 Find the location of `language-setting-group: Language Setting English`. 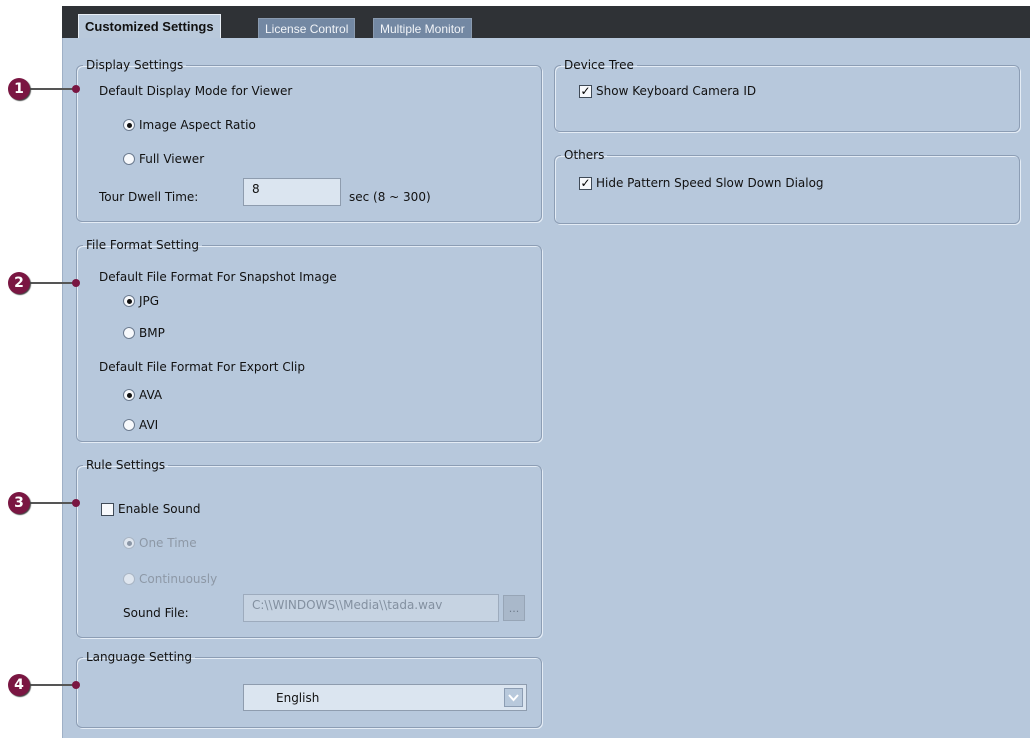

language-setting-group: Language Setting English is located at coordinates (309, 689).